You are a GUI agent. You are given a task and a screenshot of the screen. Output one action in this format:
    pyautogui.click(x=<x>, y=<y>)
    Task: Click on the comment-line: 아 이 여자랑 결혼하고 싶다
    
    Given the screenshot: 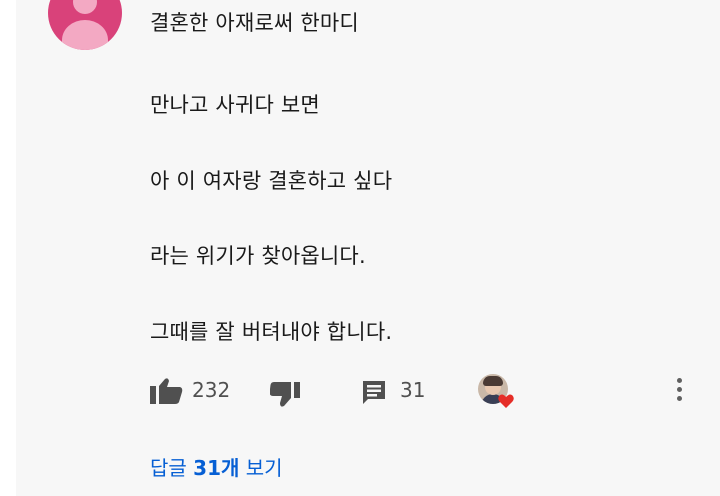 What is the action you would take?
    pyautogui.click(x=271, y=181)
    